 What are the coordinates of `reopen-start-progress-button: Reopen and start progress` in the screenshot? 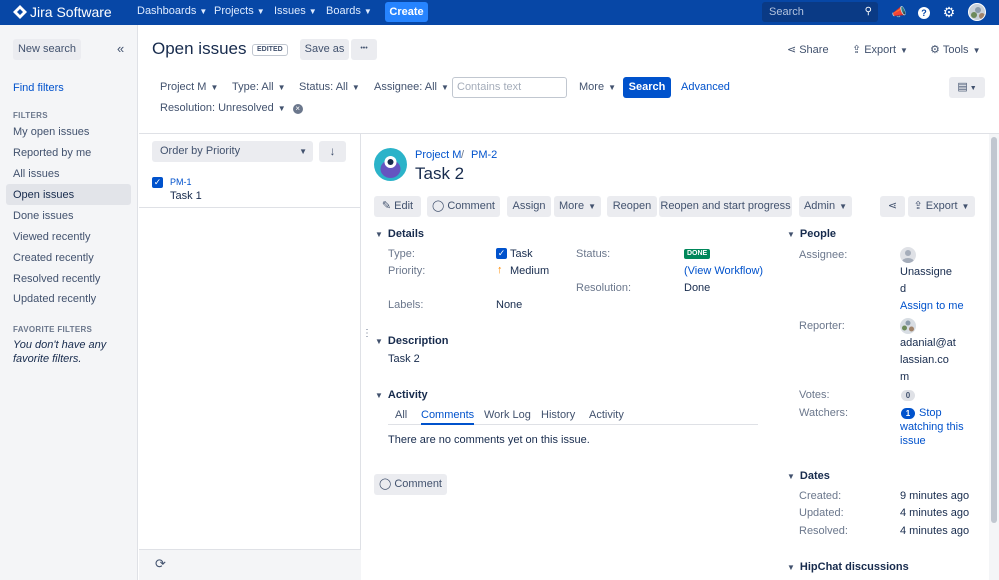 It's located at (725, 206).